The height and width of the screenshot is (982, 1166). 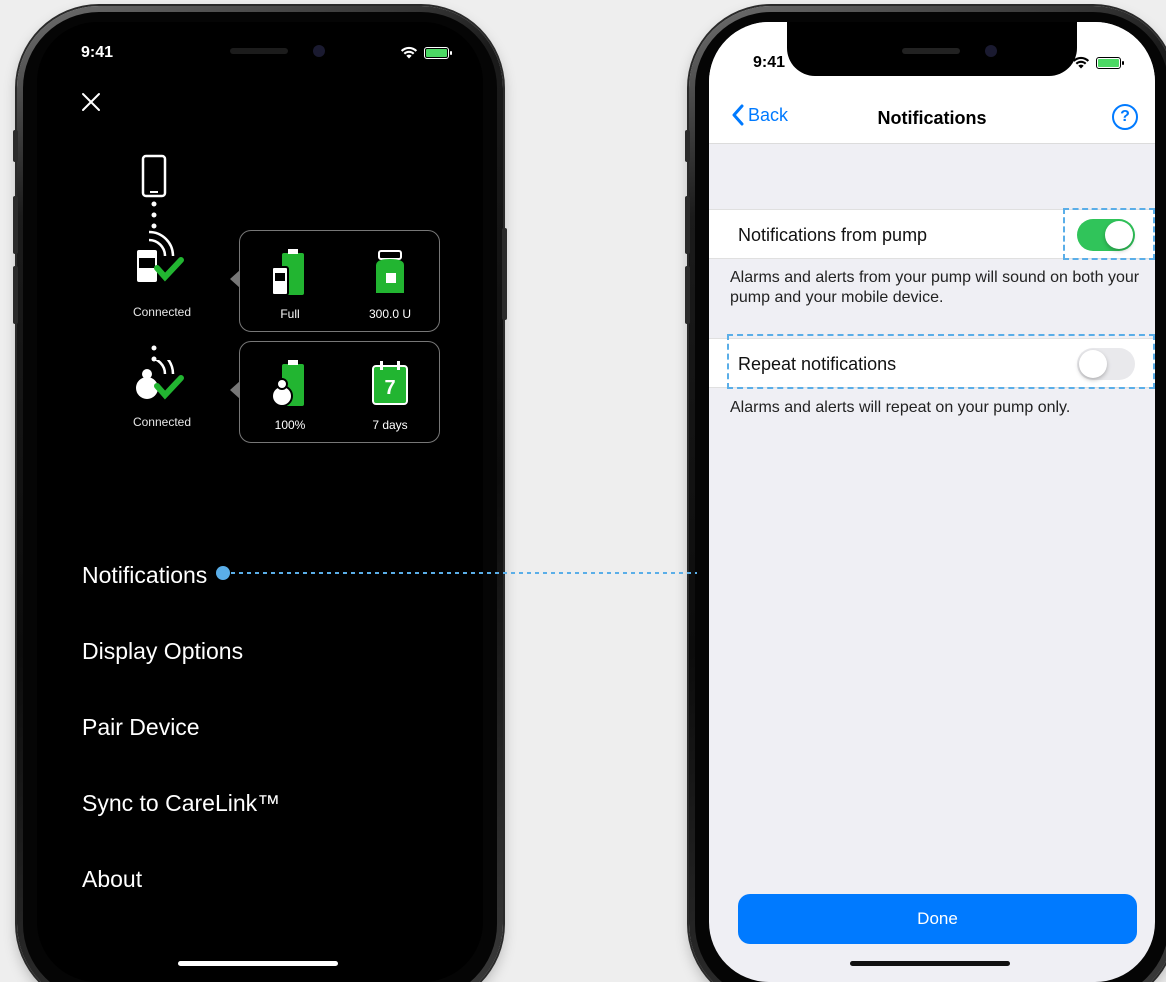 What do you see at coordinates (97, 52) in the screenshot?
I see `status-time: 9:41` at bounding box center [97, 52].